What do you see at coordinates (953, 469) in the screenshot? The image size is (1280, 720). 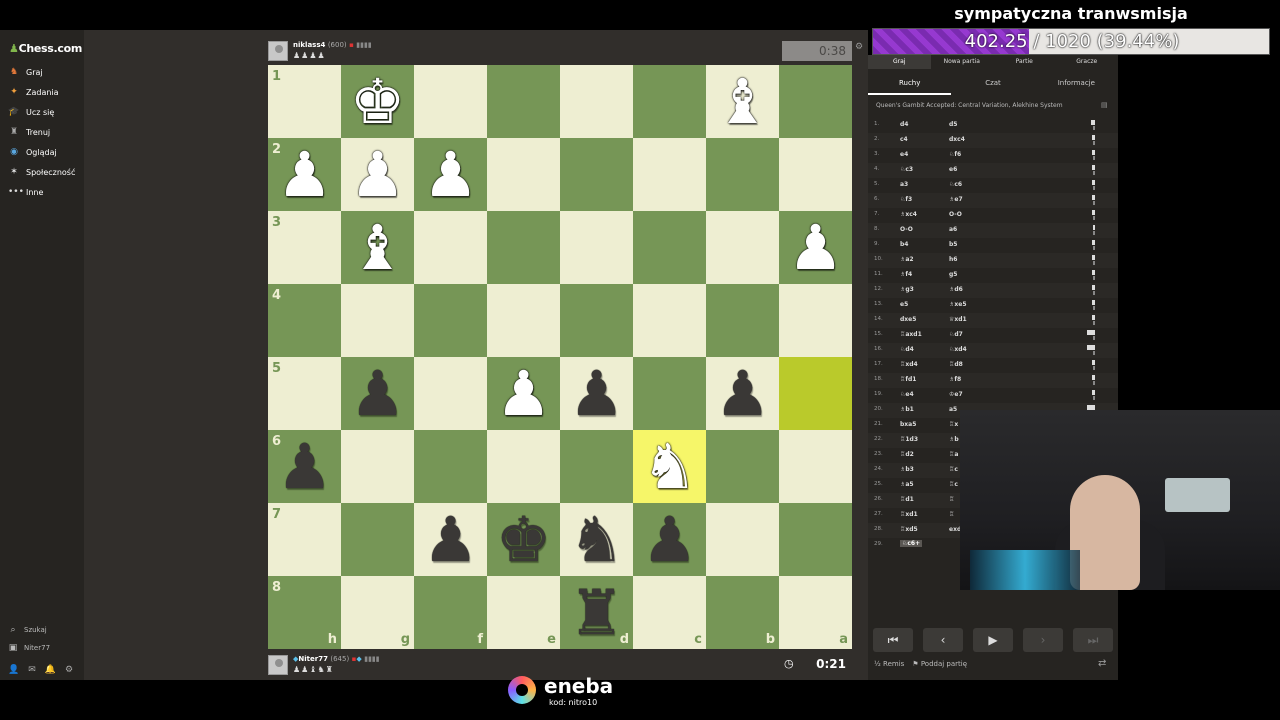 I see `black-move: ♖c` at bounding box center [953, 469].